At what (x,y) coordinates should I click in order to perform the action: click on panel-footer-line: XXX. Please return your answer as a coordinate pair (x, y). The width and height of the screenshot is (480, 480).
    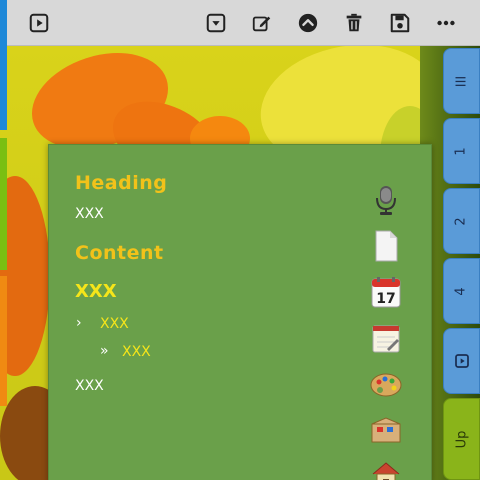
    Looking at the image, I should click on (89, 386).